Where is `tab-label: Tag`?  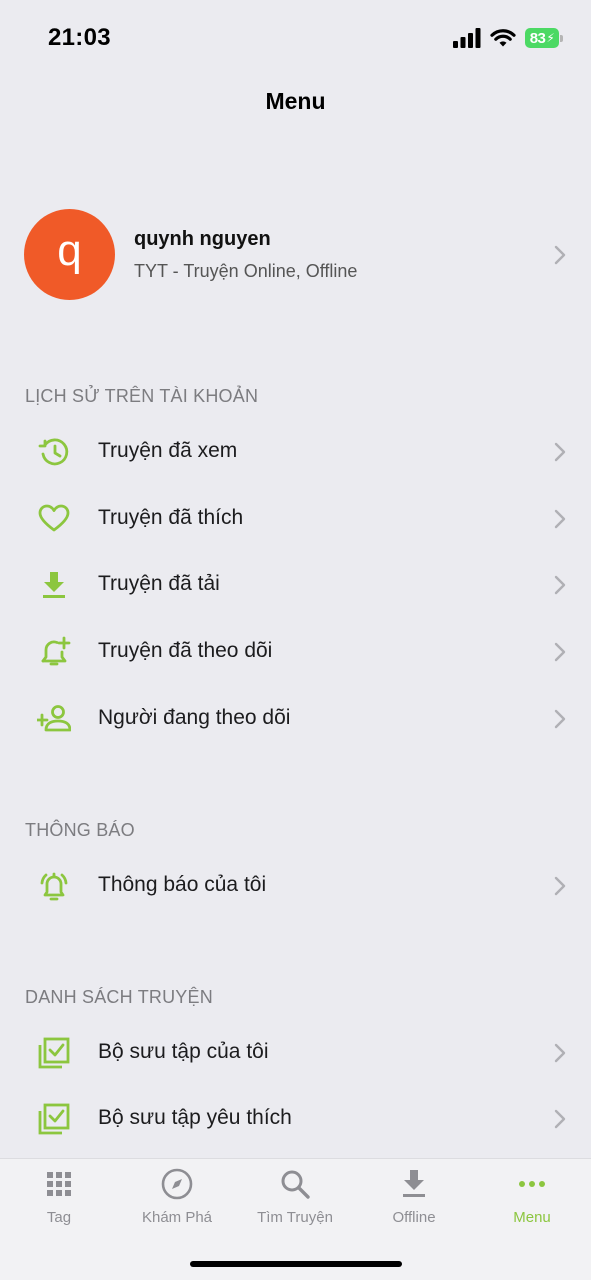
tab-label: Tag is located at coordinates (59, 1217).